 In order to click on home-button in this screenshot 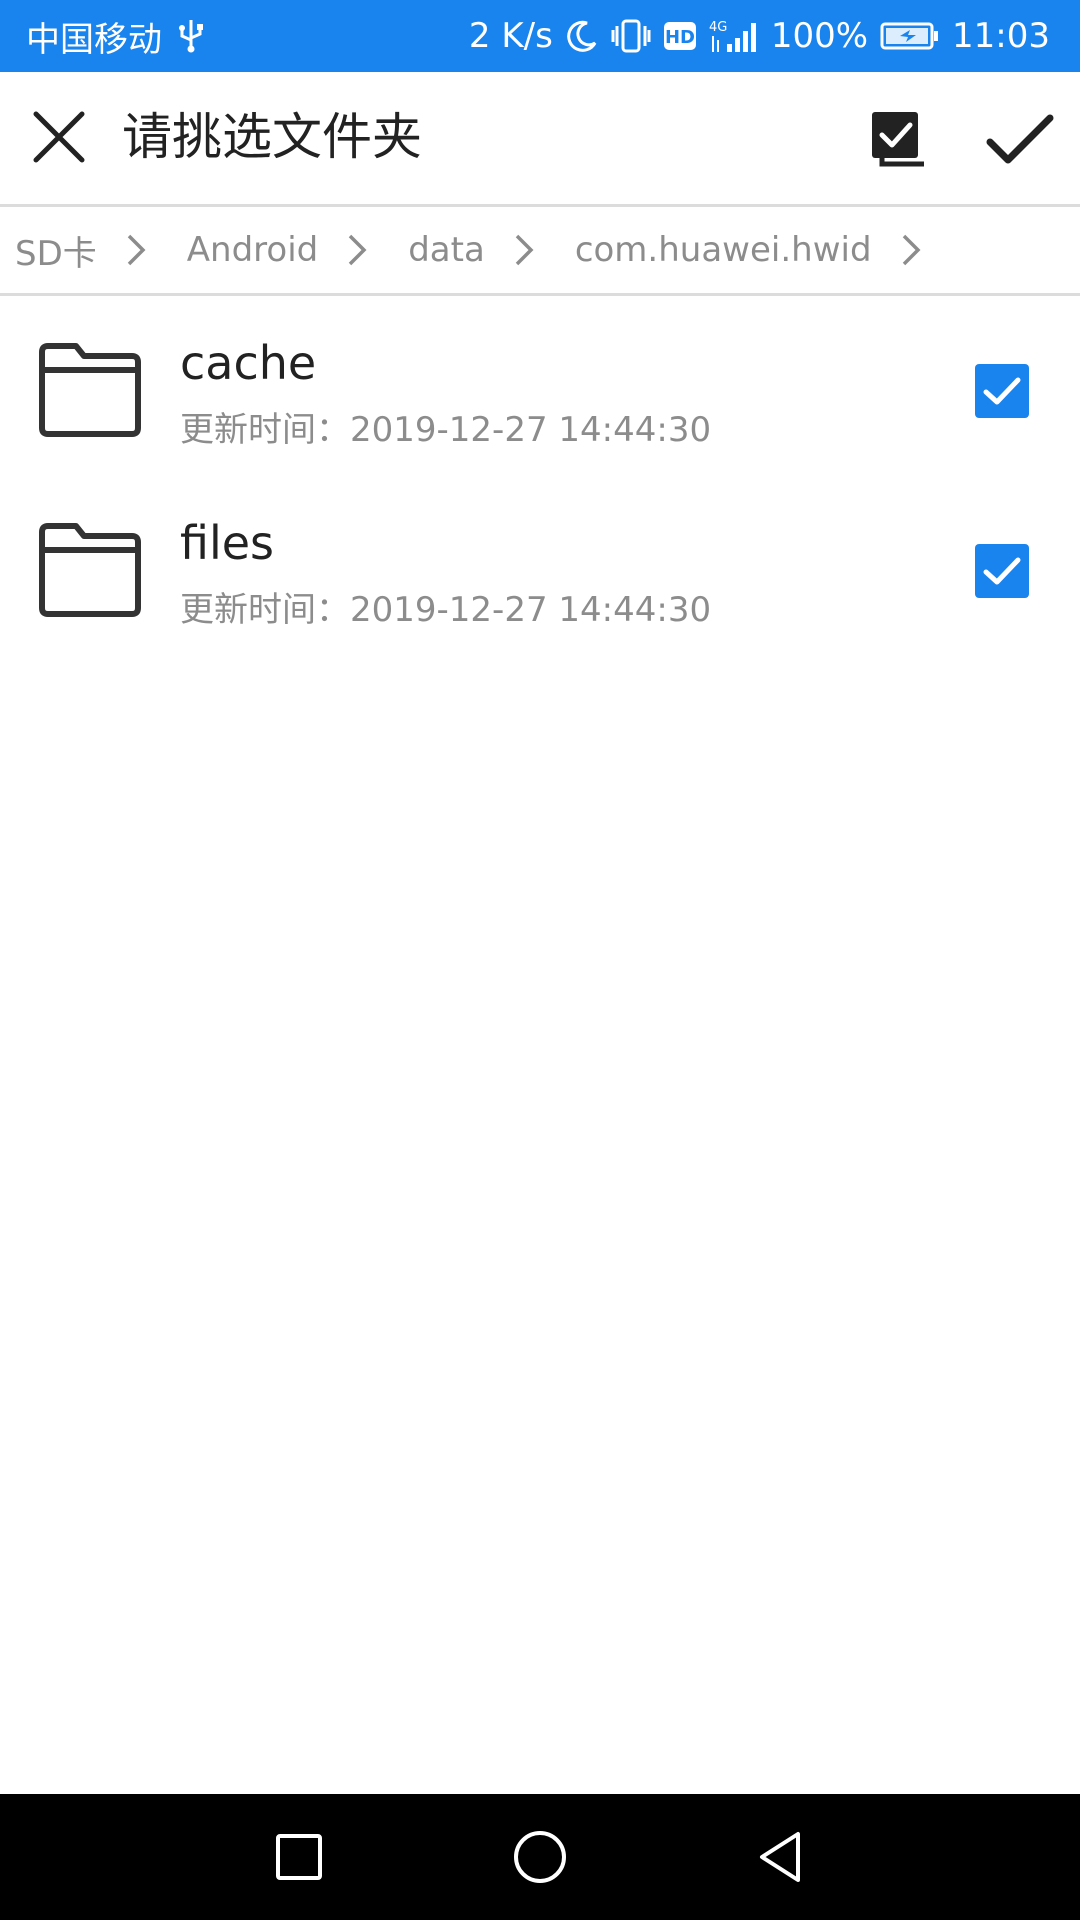, I will do `click(540, 1857)`.